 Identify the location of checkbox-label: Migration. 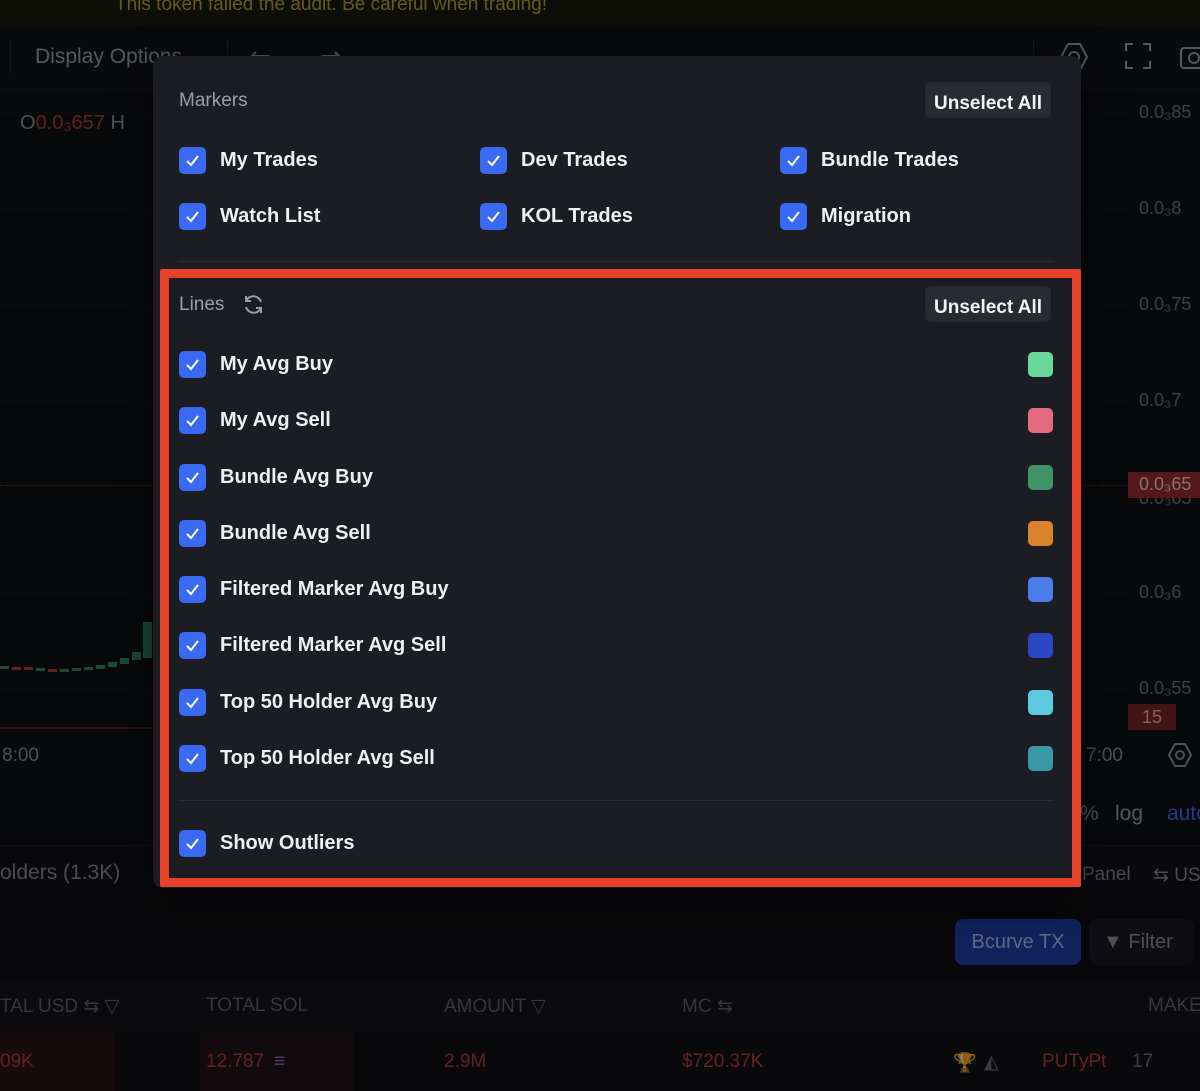
(866, 215).